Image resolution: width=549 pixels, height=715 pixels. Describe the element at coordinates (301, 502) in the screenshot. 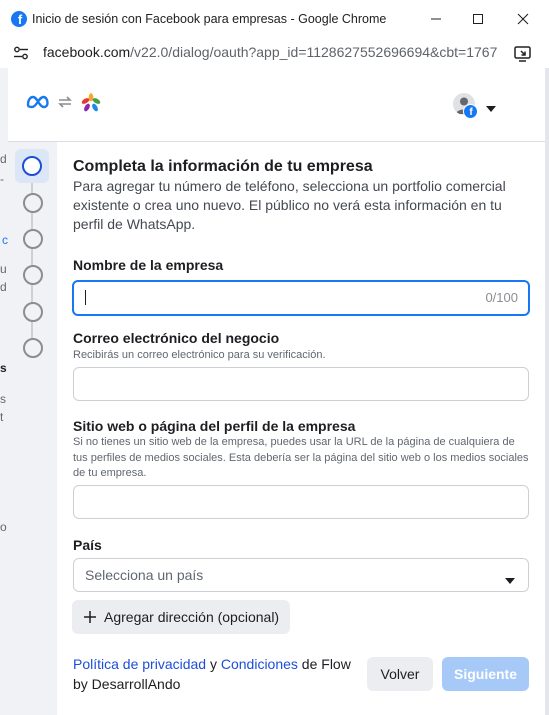

I see `website-field` at that location.